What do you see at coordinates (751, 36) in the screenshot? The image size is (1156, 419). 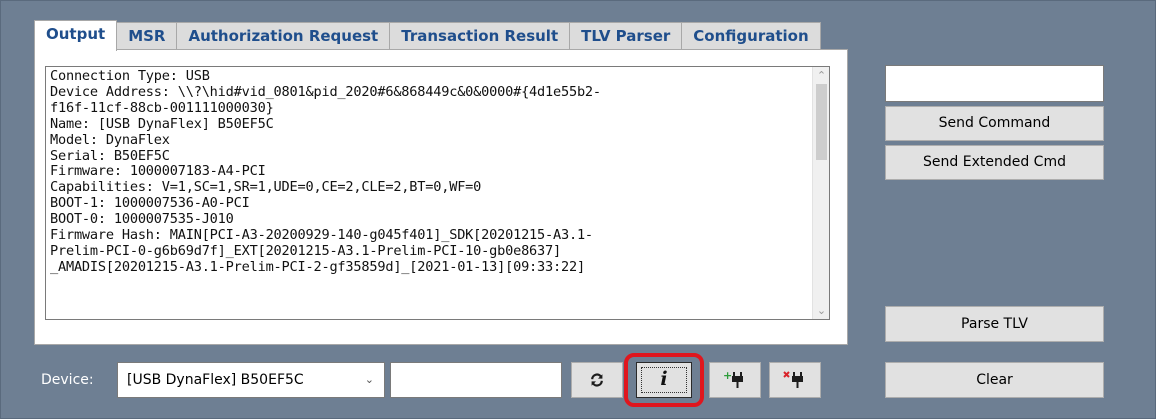 I see `tab-configuration: Configuration` at bounding box center [751, 36].